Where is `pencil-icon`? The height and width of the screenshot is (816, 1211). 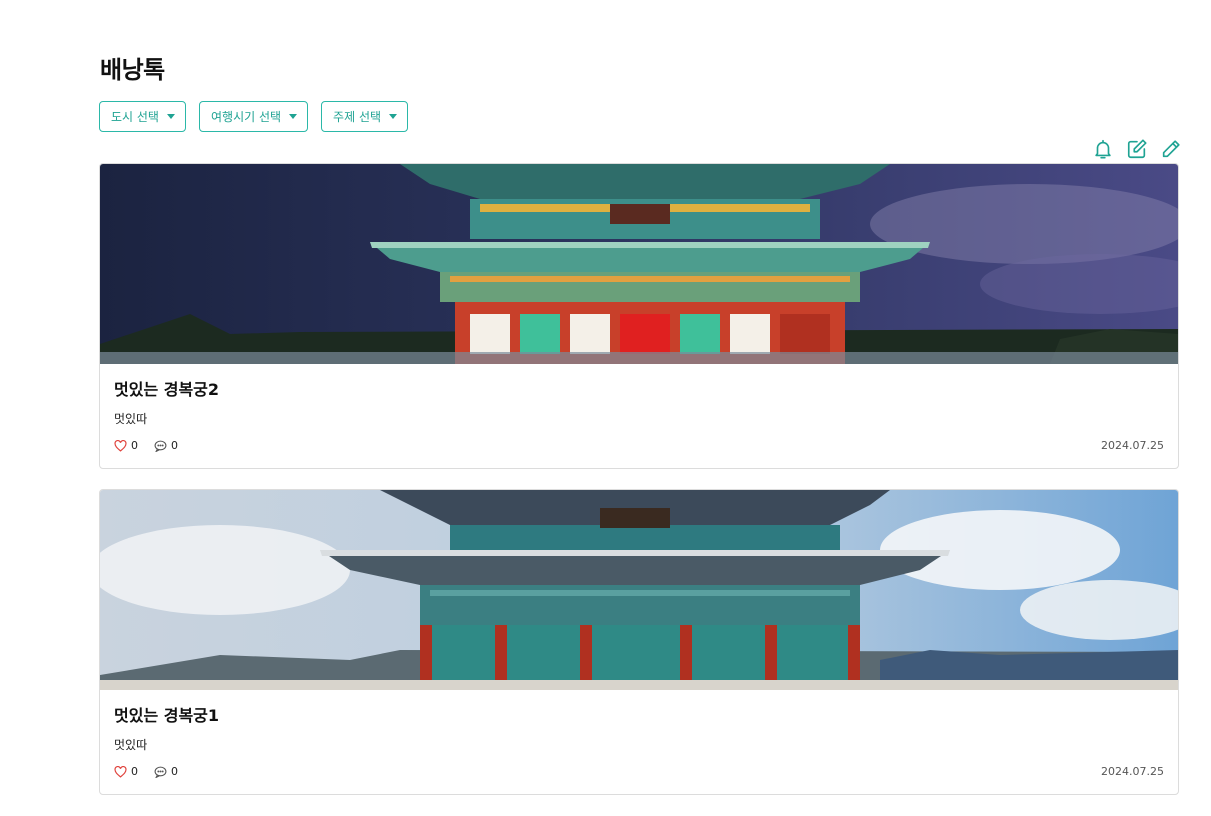 pencil-icon is located at coordinates (1171, 149).